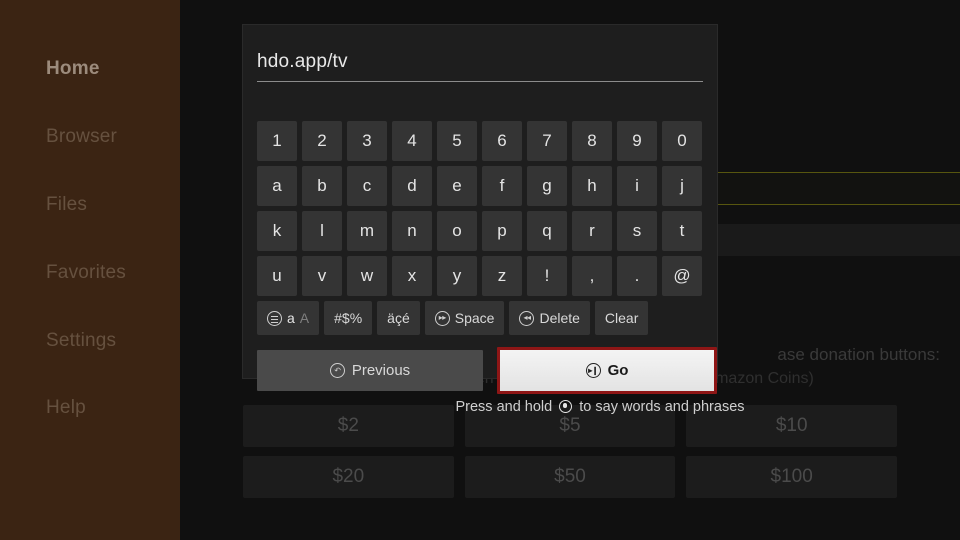  What do you see at coordinates (457, 141) in the screenshot?
I see `key-5: 5` at bounding box center [457, 141].